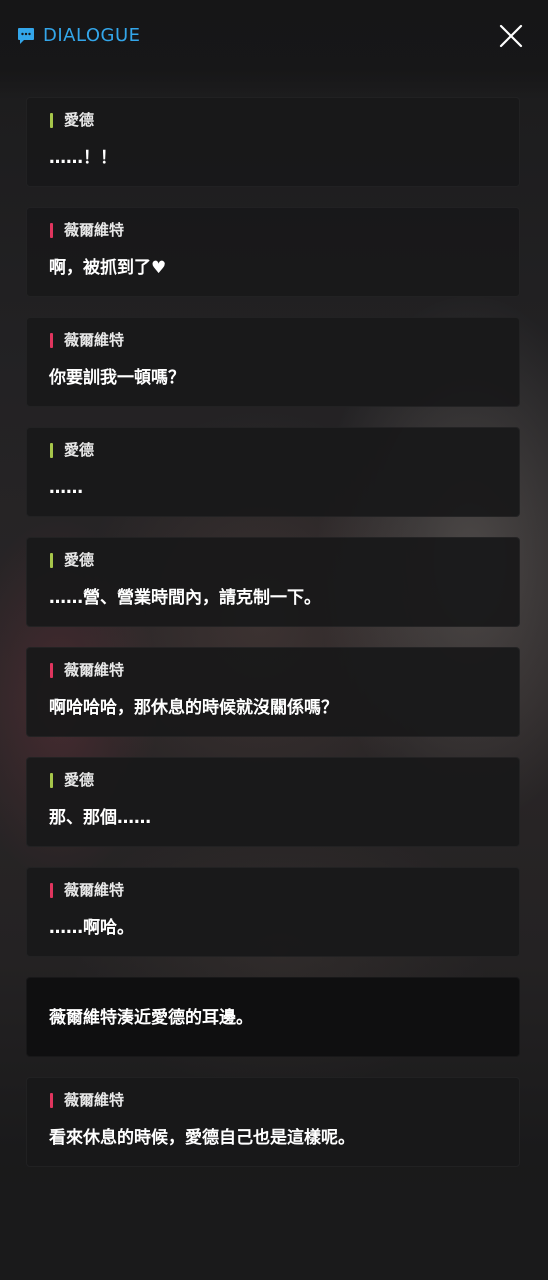 This screenshot has width=548, height=1280. What do you see at coordinates (193, 708) in the screenshot?
I see `dialogue-text: 啊哈哈哈，那休息的時候就沒關係嗎？` at bounding box center [193, 708].